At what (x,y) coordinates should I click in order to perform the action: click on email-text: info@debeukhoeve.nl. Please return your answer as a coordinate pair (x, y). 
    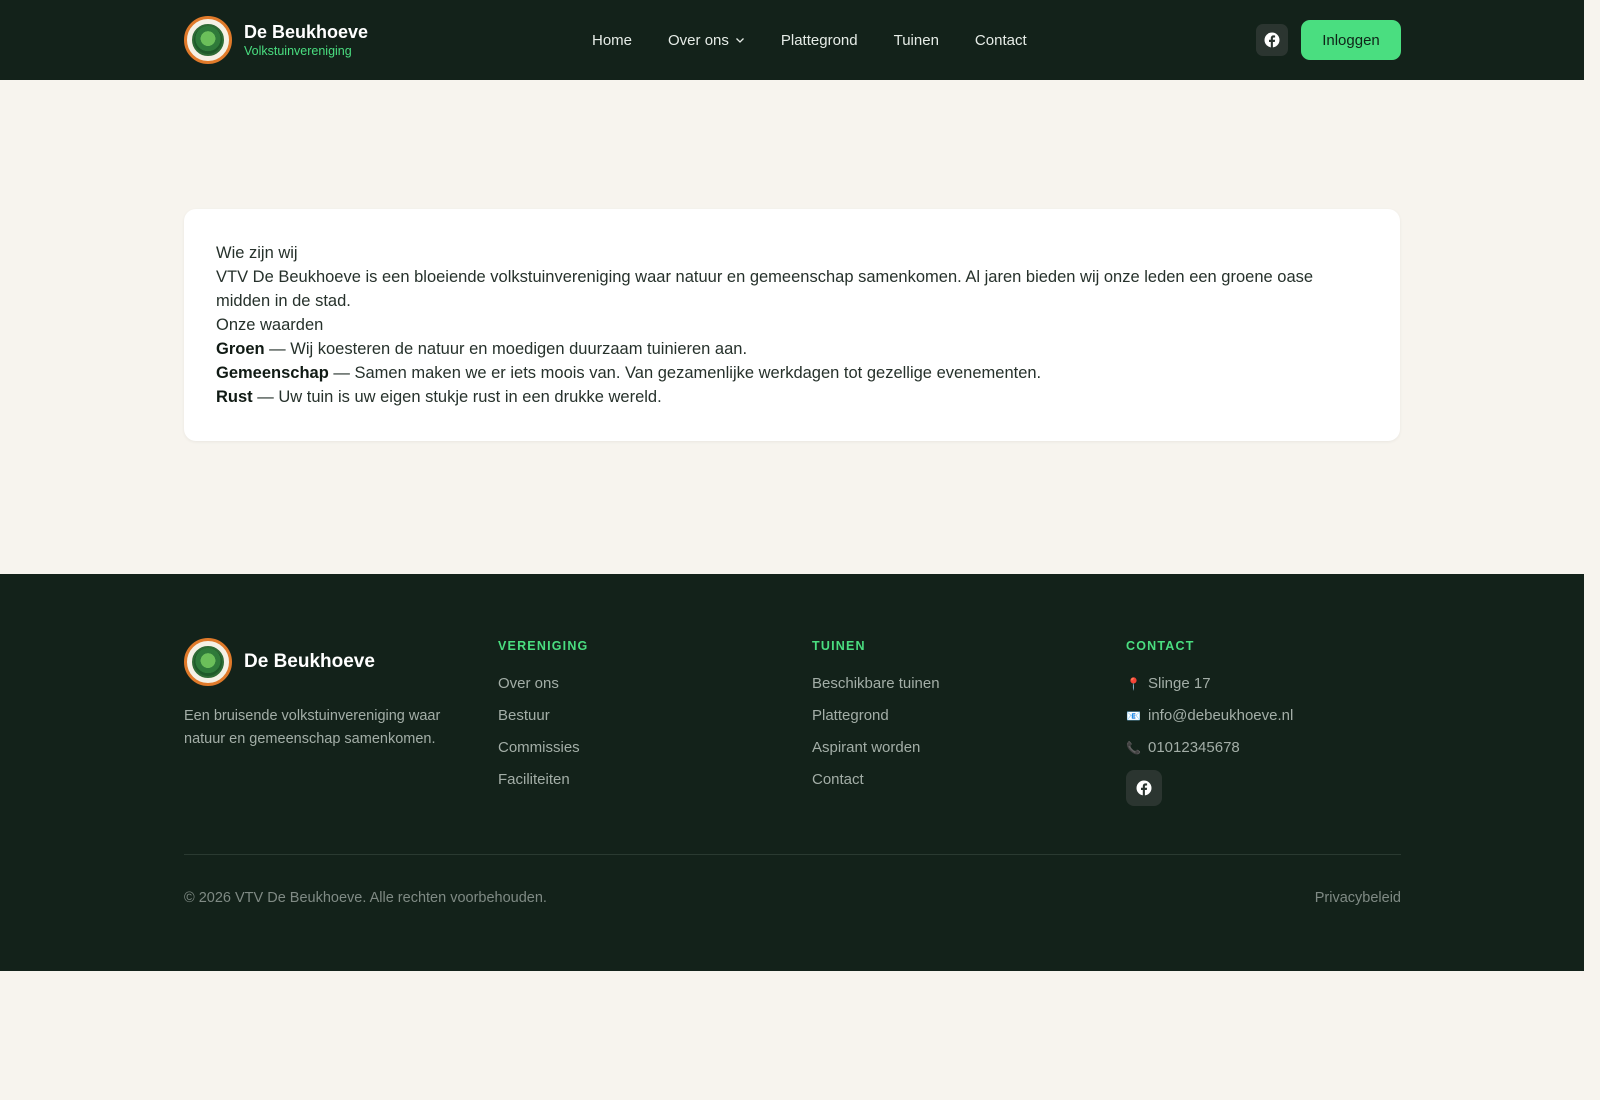
    Looking at the image, I should click on (1221, 715).